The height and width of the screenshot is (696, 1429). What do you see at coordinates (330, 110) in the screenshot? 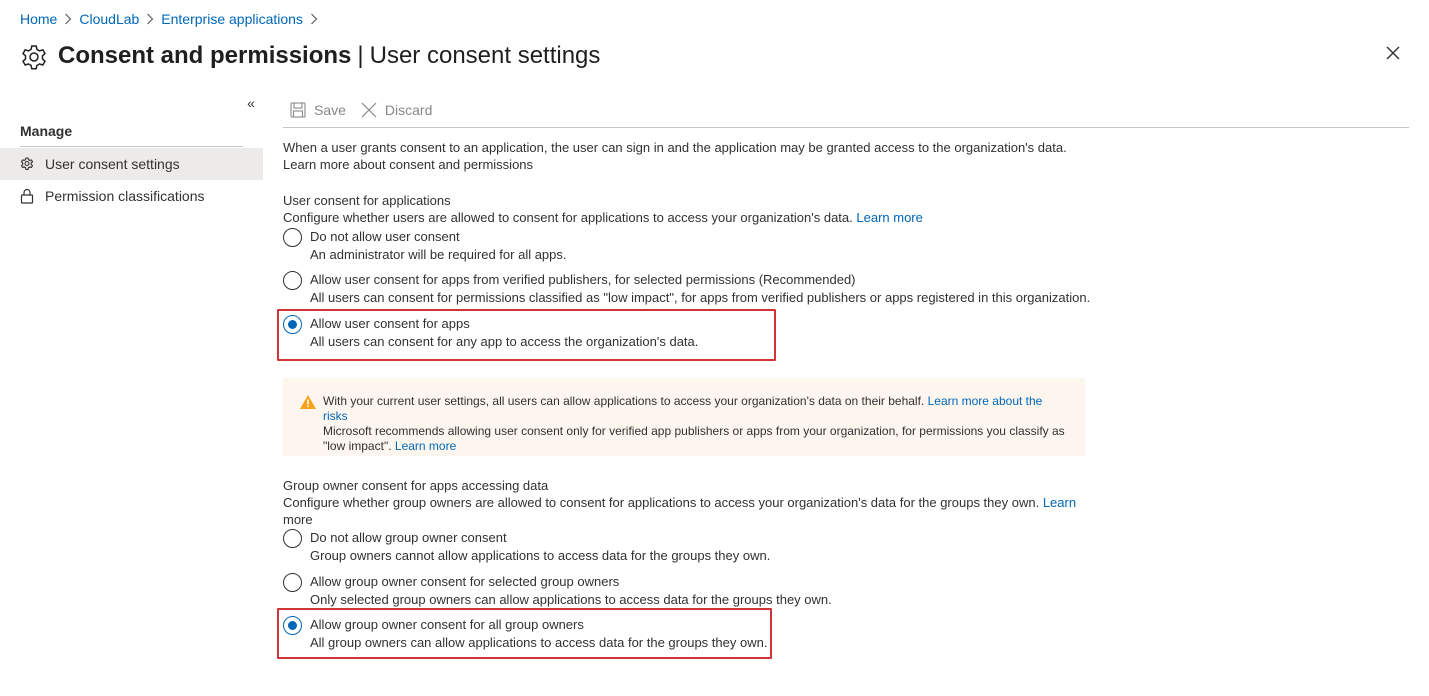
I see `save-label: Save` at bounding box center [330, 110].